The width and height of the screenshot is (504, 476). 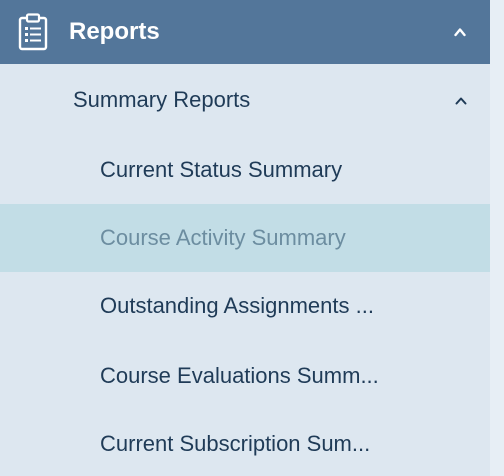 I want to click on reports-section-title: Reports, so click(x=114, y=31).